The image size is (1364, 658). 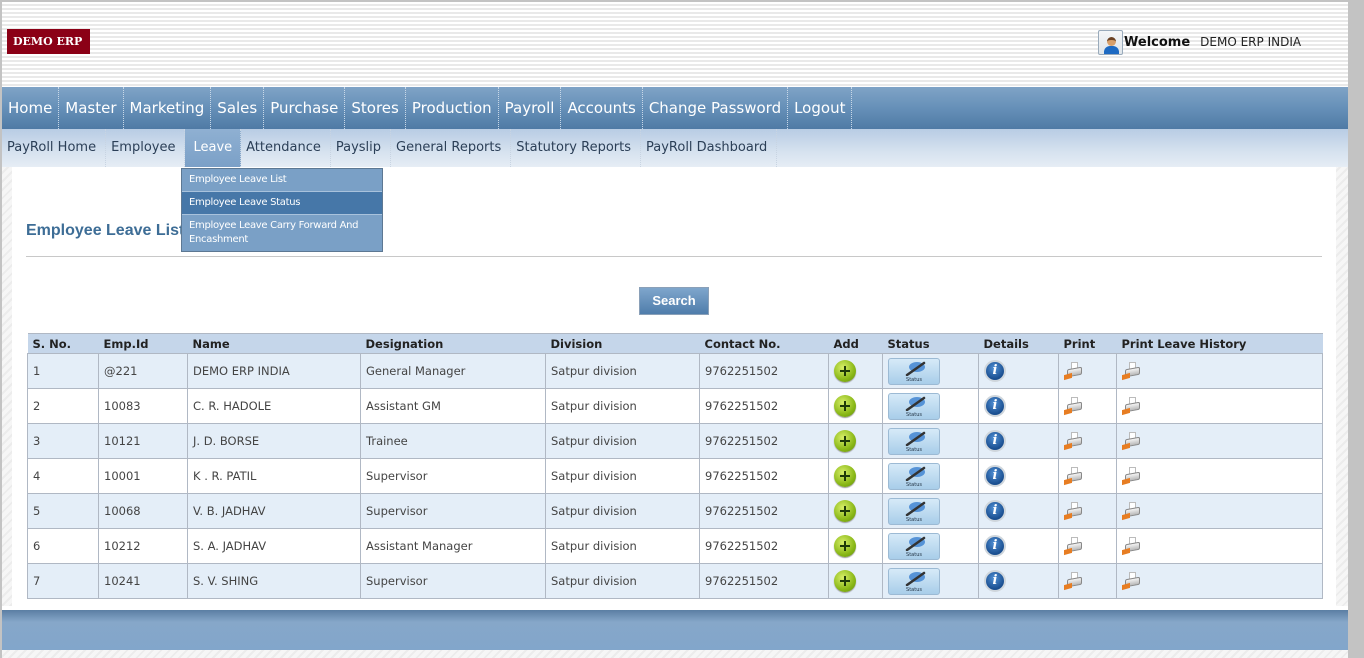 I want to click on sub-nav-statutory-reports: Statutory Reports, so click(x=576, y=148).